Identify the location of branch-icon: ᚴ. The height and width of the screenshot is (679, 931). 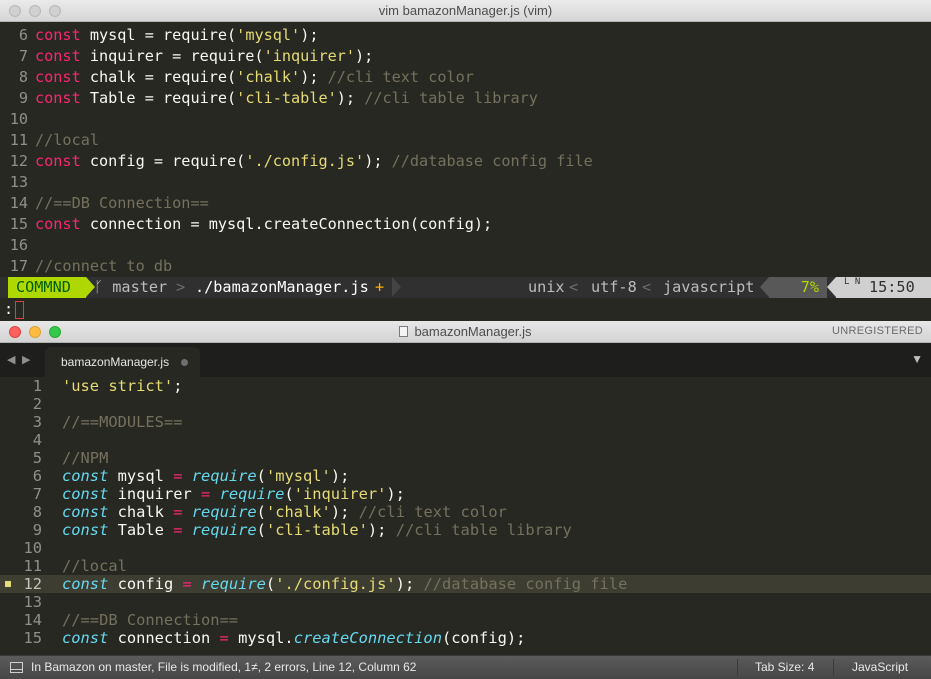
(99, 287).